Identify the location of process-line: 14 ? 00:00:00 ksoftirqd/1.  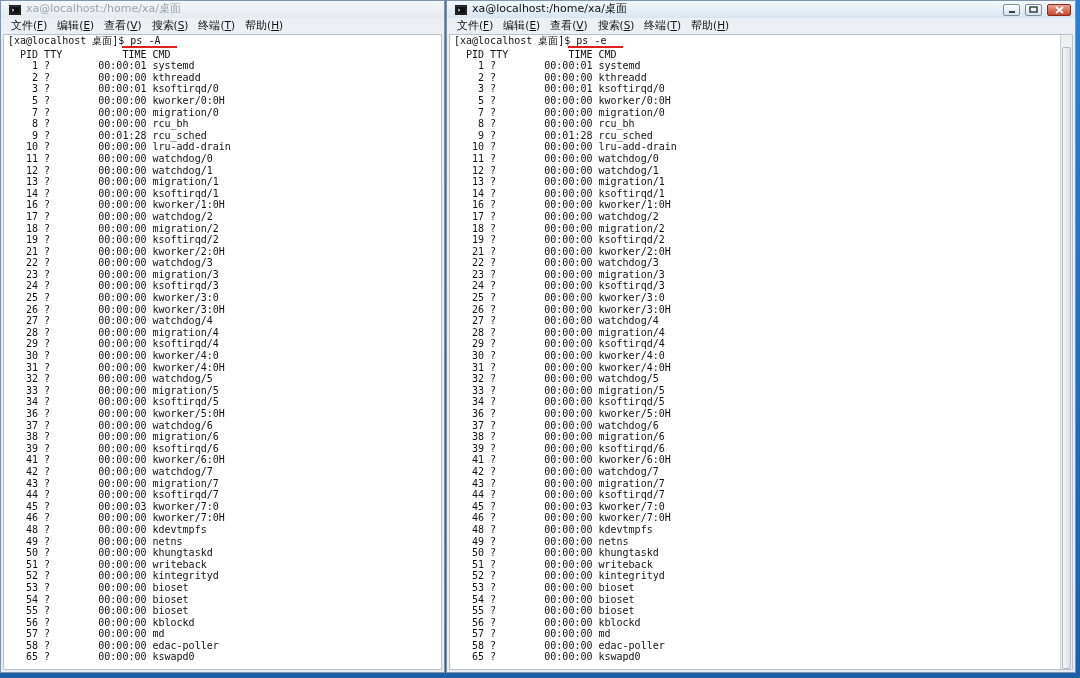
(568, 193).